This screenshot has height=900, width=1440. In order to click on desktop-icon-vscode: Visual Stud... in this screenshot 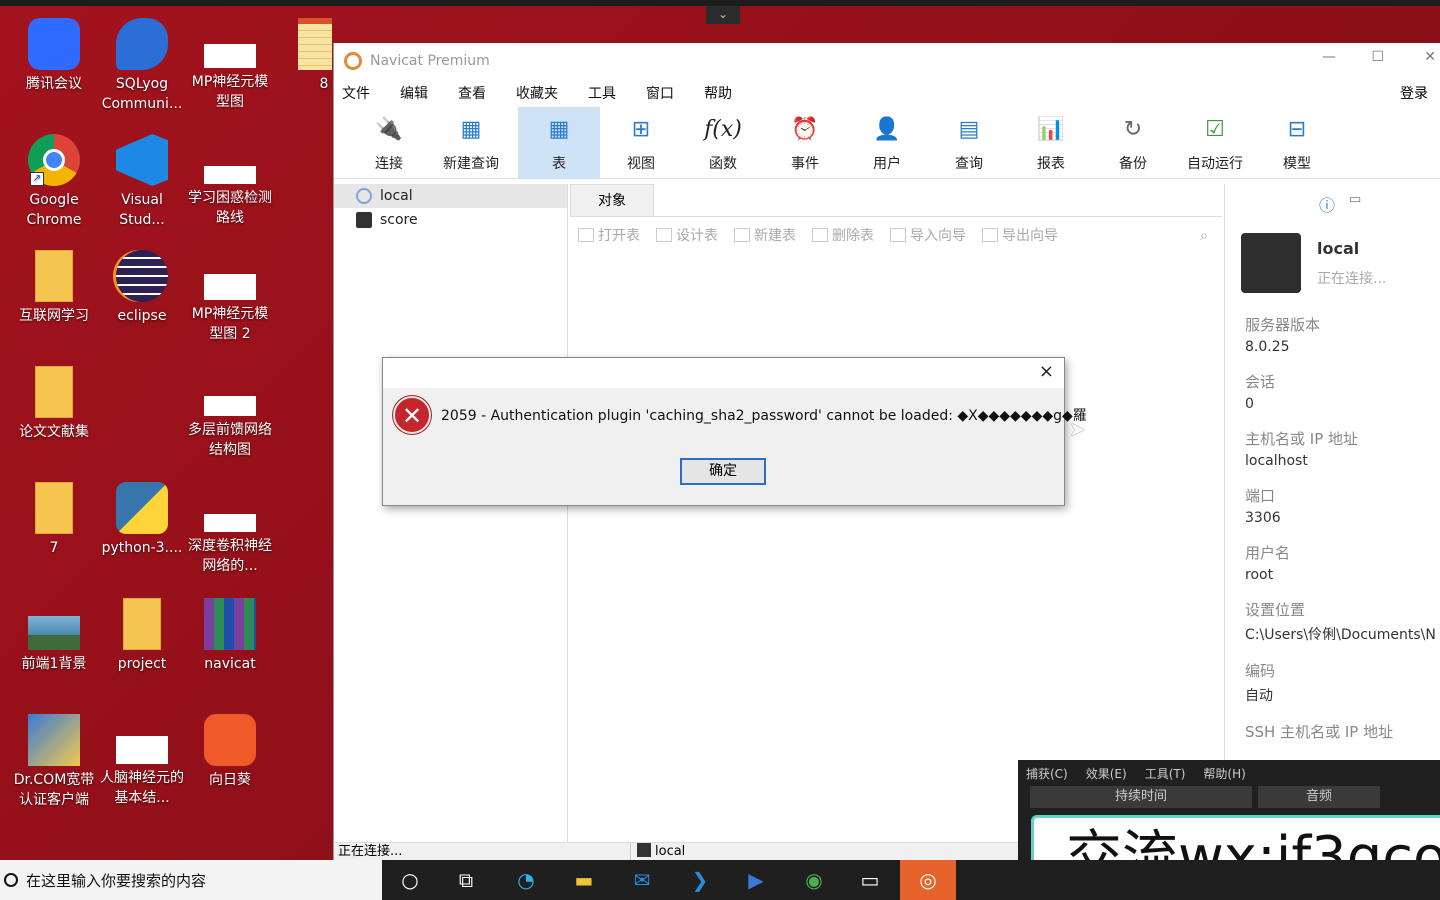, I will do `click(142, 182)`.